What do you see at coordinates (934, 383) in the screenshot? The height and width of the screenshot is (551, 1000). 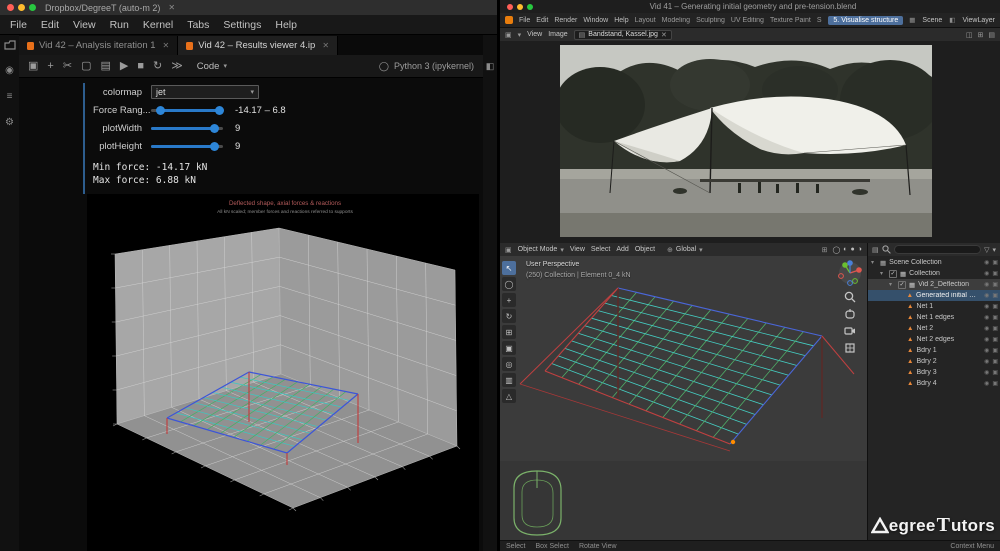 I see `outliner-row: ▲ Bdry 4 ◉ ▣` at bounding box center [934, 383].